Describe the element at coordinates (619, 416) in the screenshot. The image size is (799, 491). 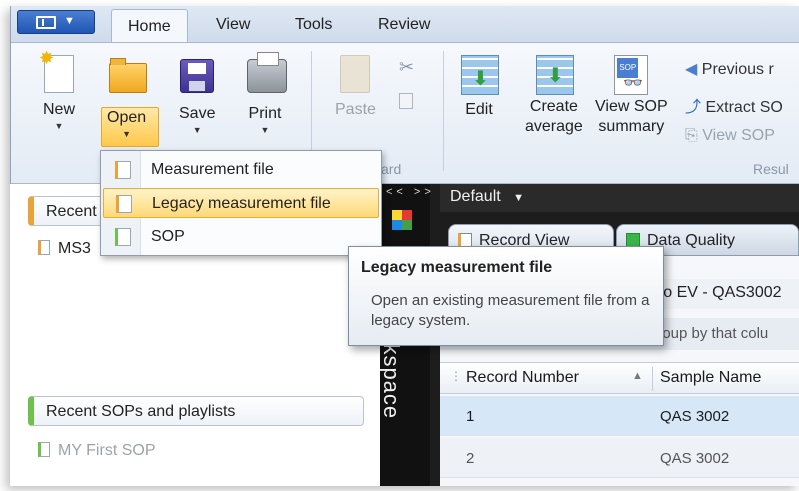
I see `table-row: 1 QAS 3002` at that location.